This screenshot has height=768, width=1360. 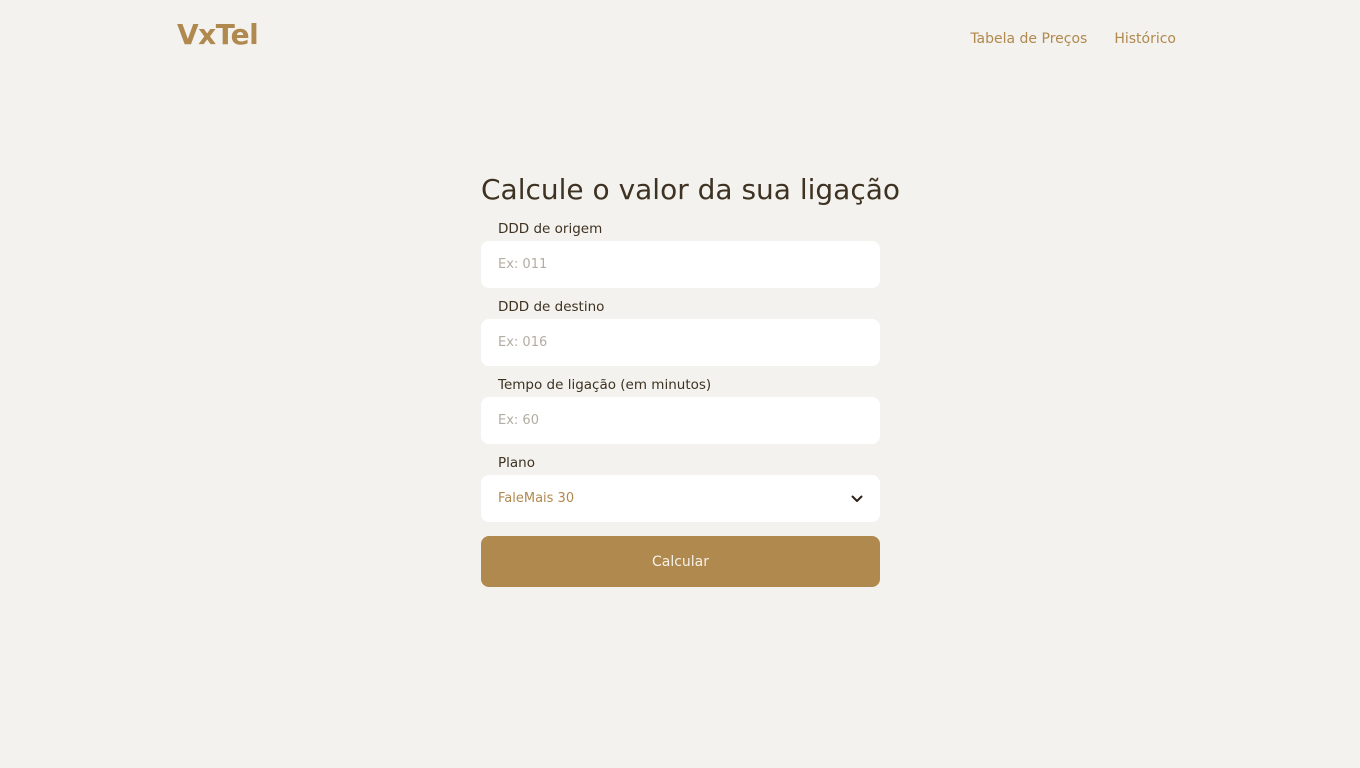 I want to click on plan-field-group: Plano FaleMais 30, so click(x=680, y=489).